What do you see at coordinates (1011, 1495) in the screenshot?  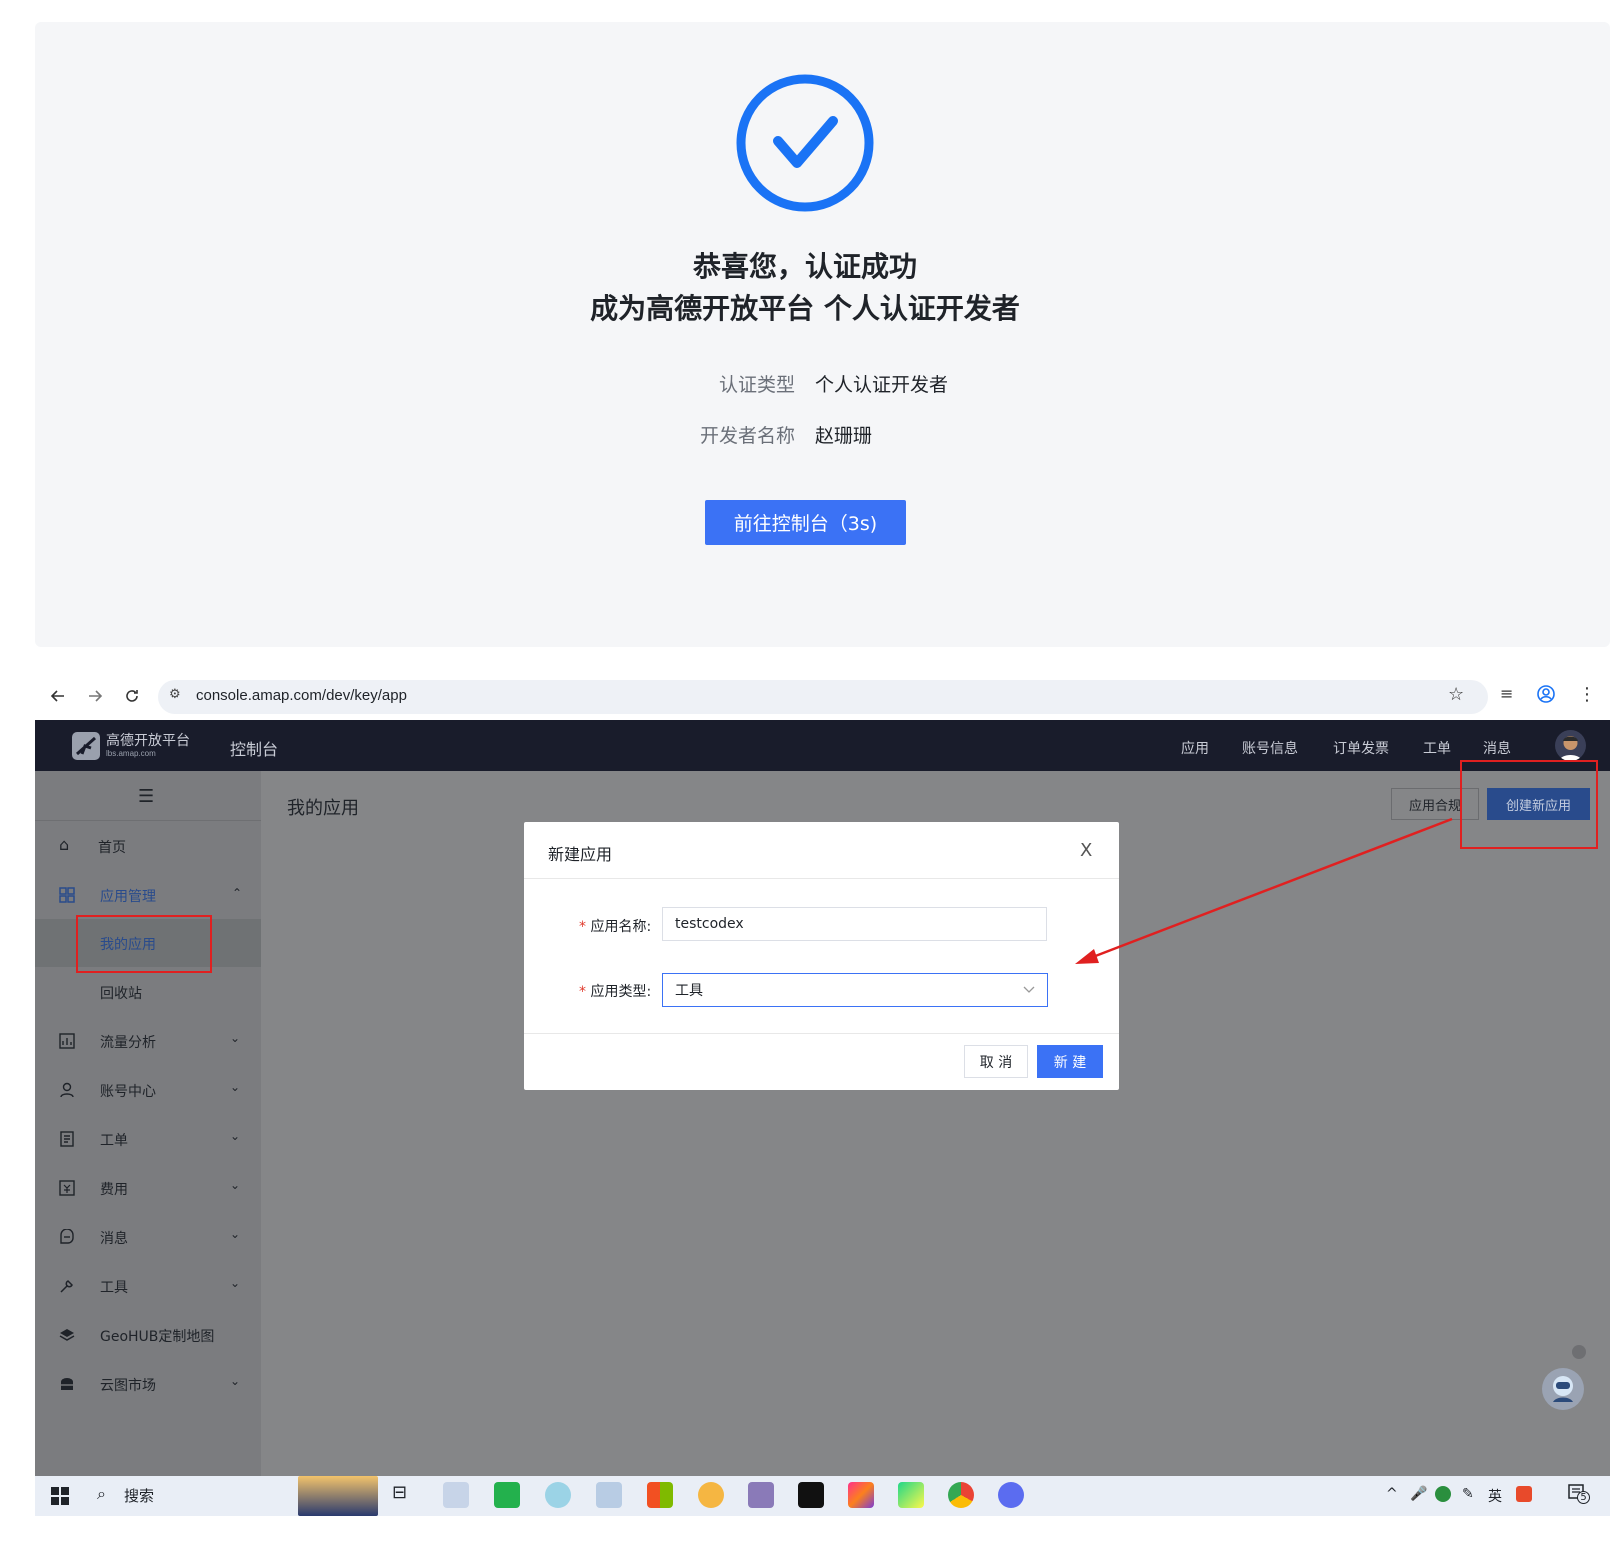 I see `app-purple-icon` at bounding box center [1011, 1495].